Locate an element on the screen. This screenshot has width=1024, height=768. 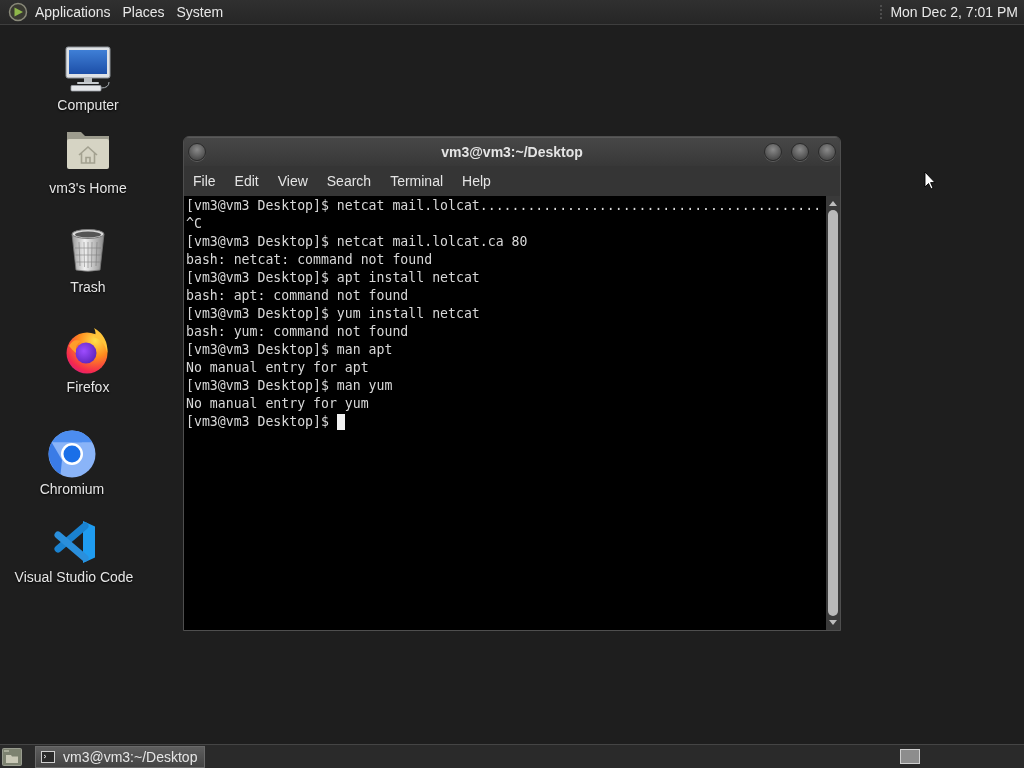
workspace-switcher is located at coordinates (910, 756).